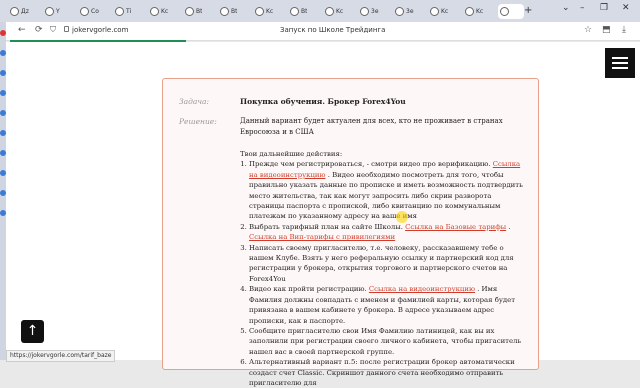  Describe the element at coordinates (323, 101) in the screenshot. I see `task-value: Покупка обучения. Брокер Forex4You` at that location.